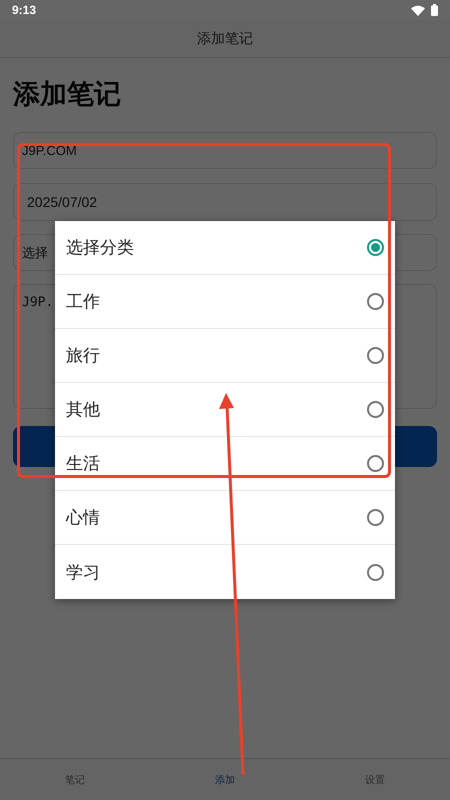 This screenshot has width=450, height=800. Describe the element at coordinates (434, 10) in the screenshot. I see `battery-icon` at that location.